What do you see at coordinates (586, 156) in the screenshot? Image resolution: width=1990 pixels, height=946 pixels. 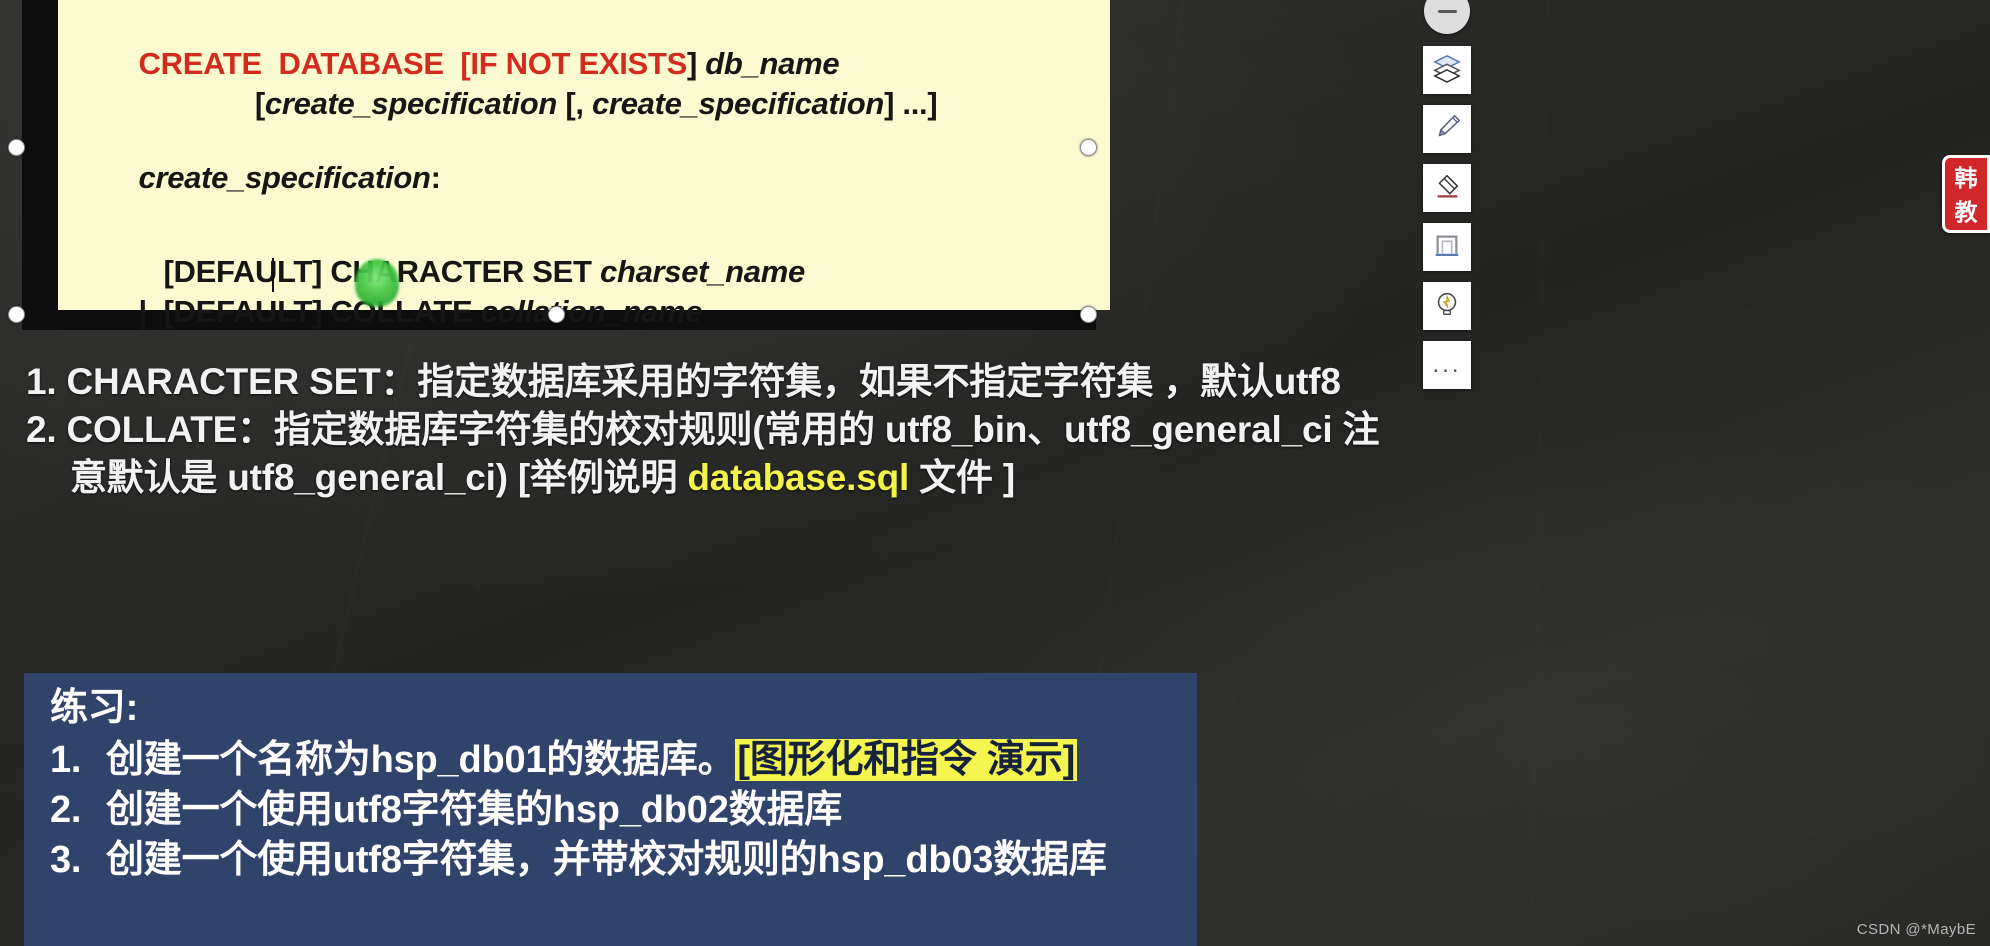 I see `code-line-3: create_specification:` at bounding box center [586, 156].